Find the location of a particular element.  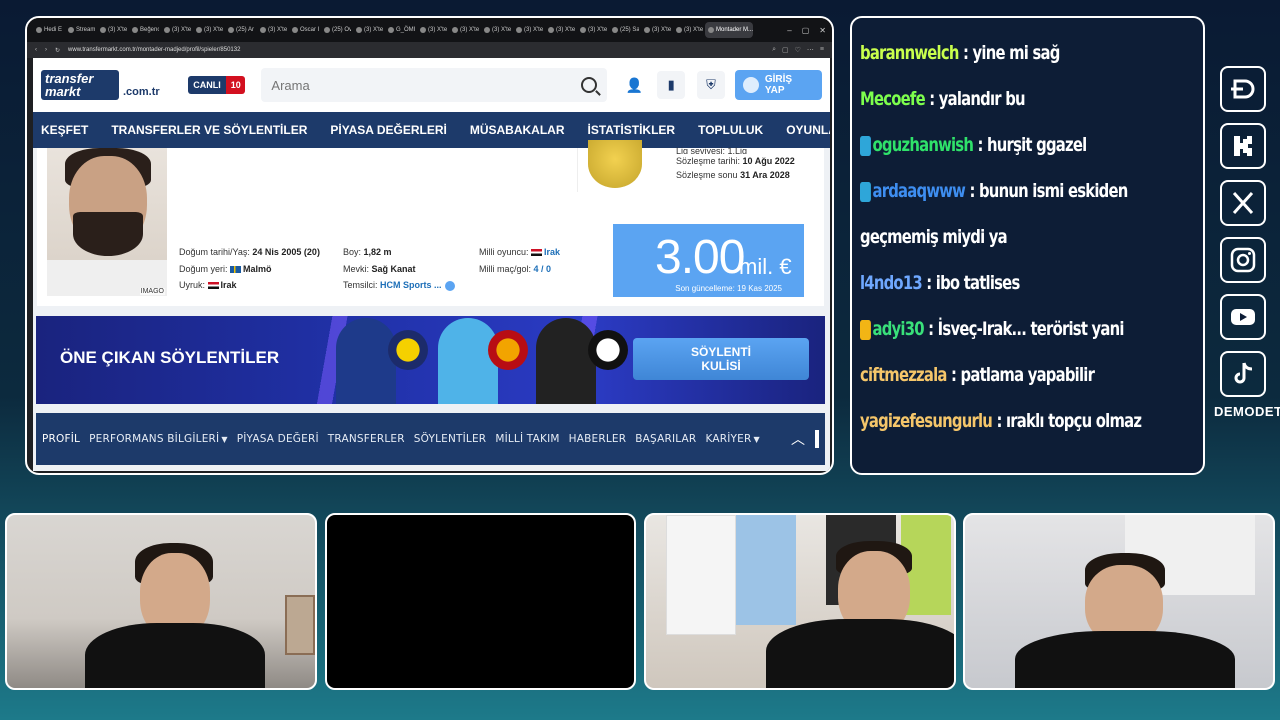

browser-tab: Stream is located at coordinates (80, 30).